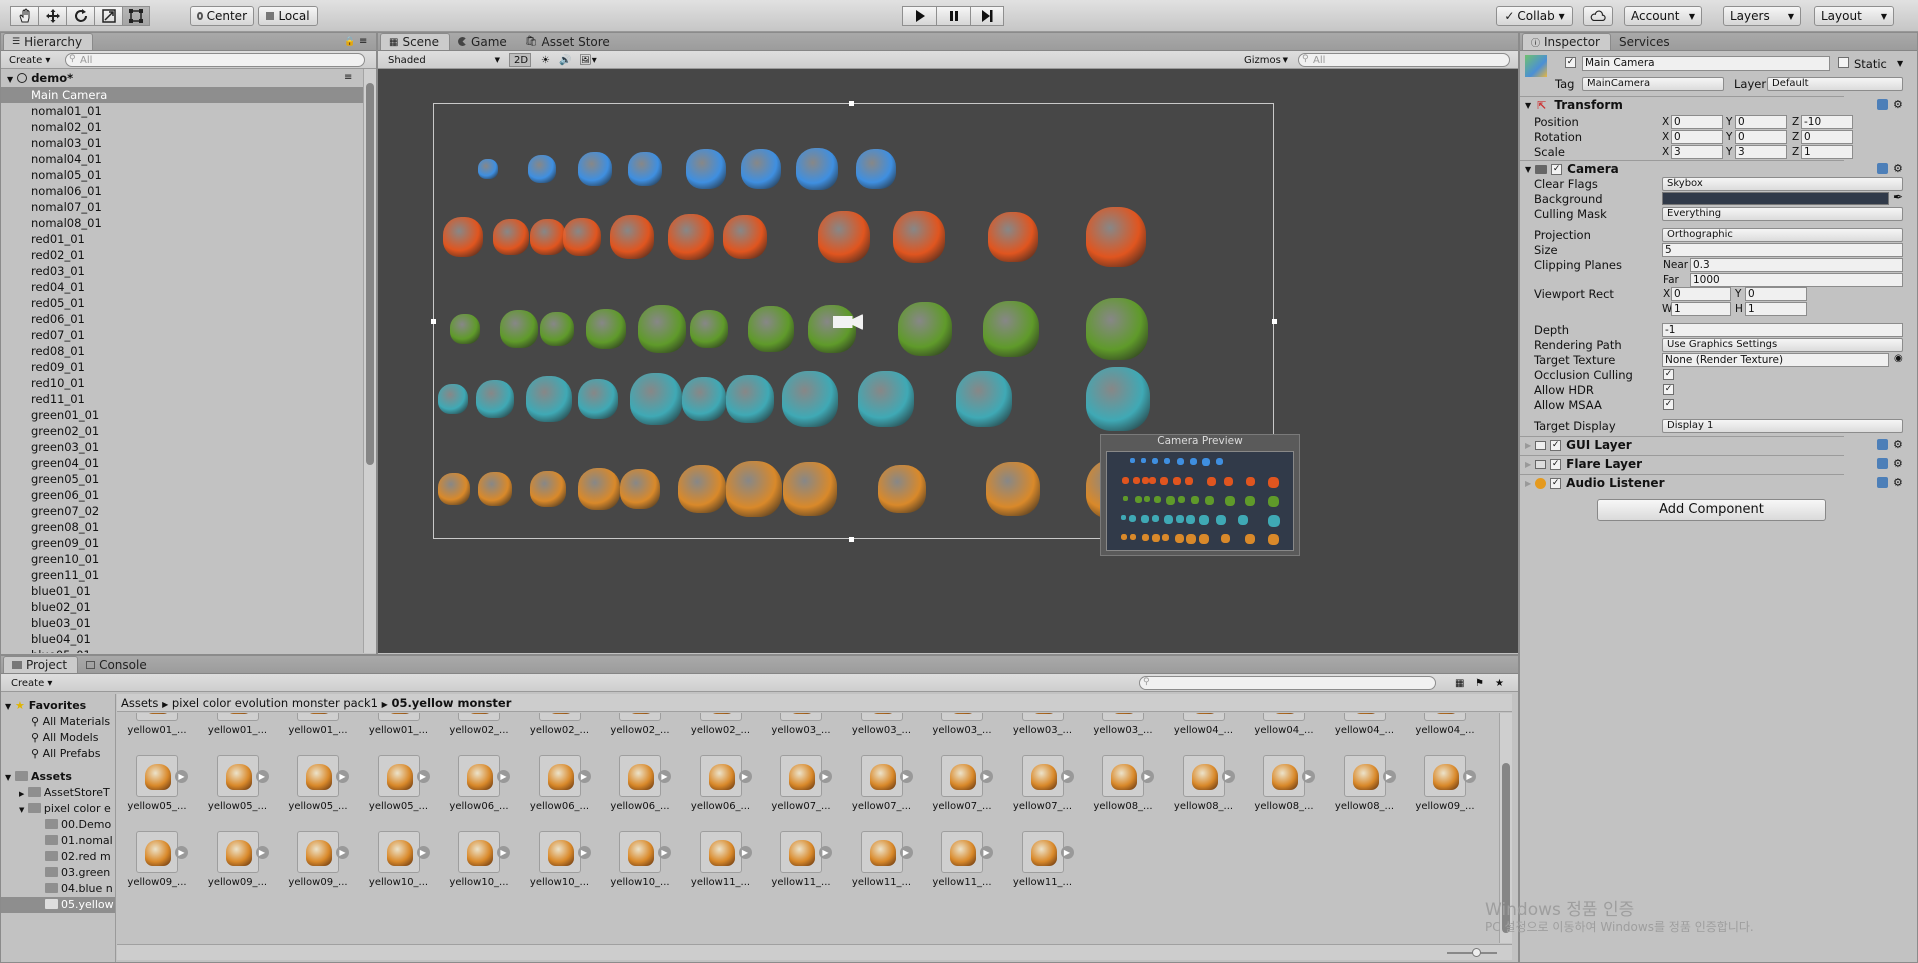  Describe the element at coordinates (38, 777) in the screenshot. I see `assets-node: ▼ Assets` at that location.